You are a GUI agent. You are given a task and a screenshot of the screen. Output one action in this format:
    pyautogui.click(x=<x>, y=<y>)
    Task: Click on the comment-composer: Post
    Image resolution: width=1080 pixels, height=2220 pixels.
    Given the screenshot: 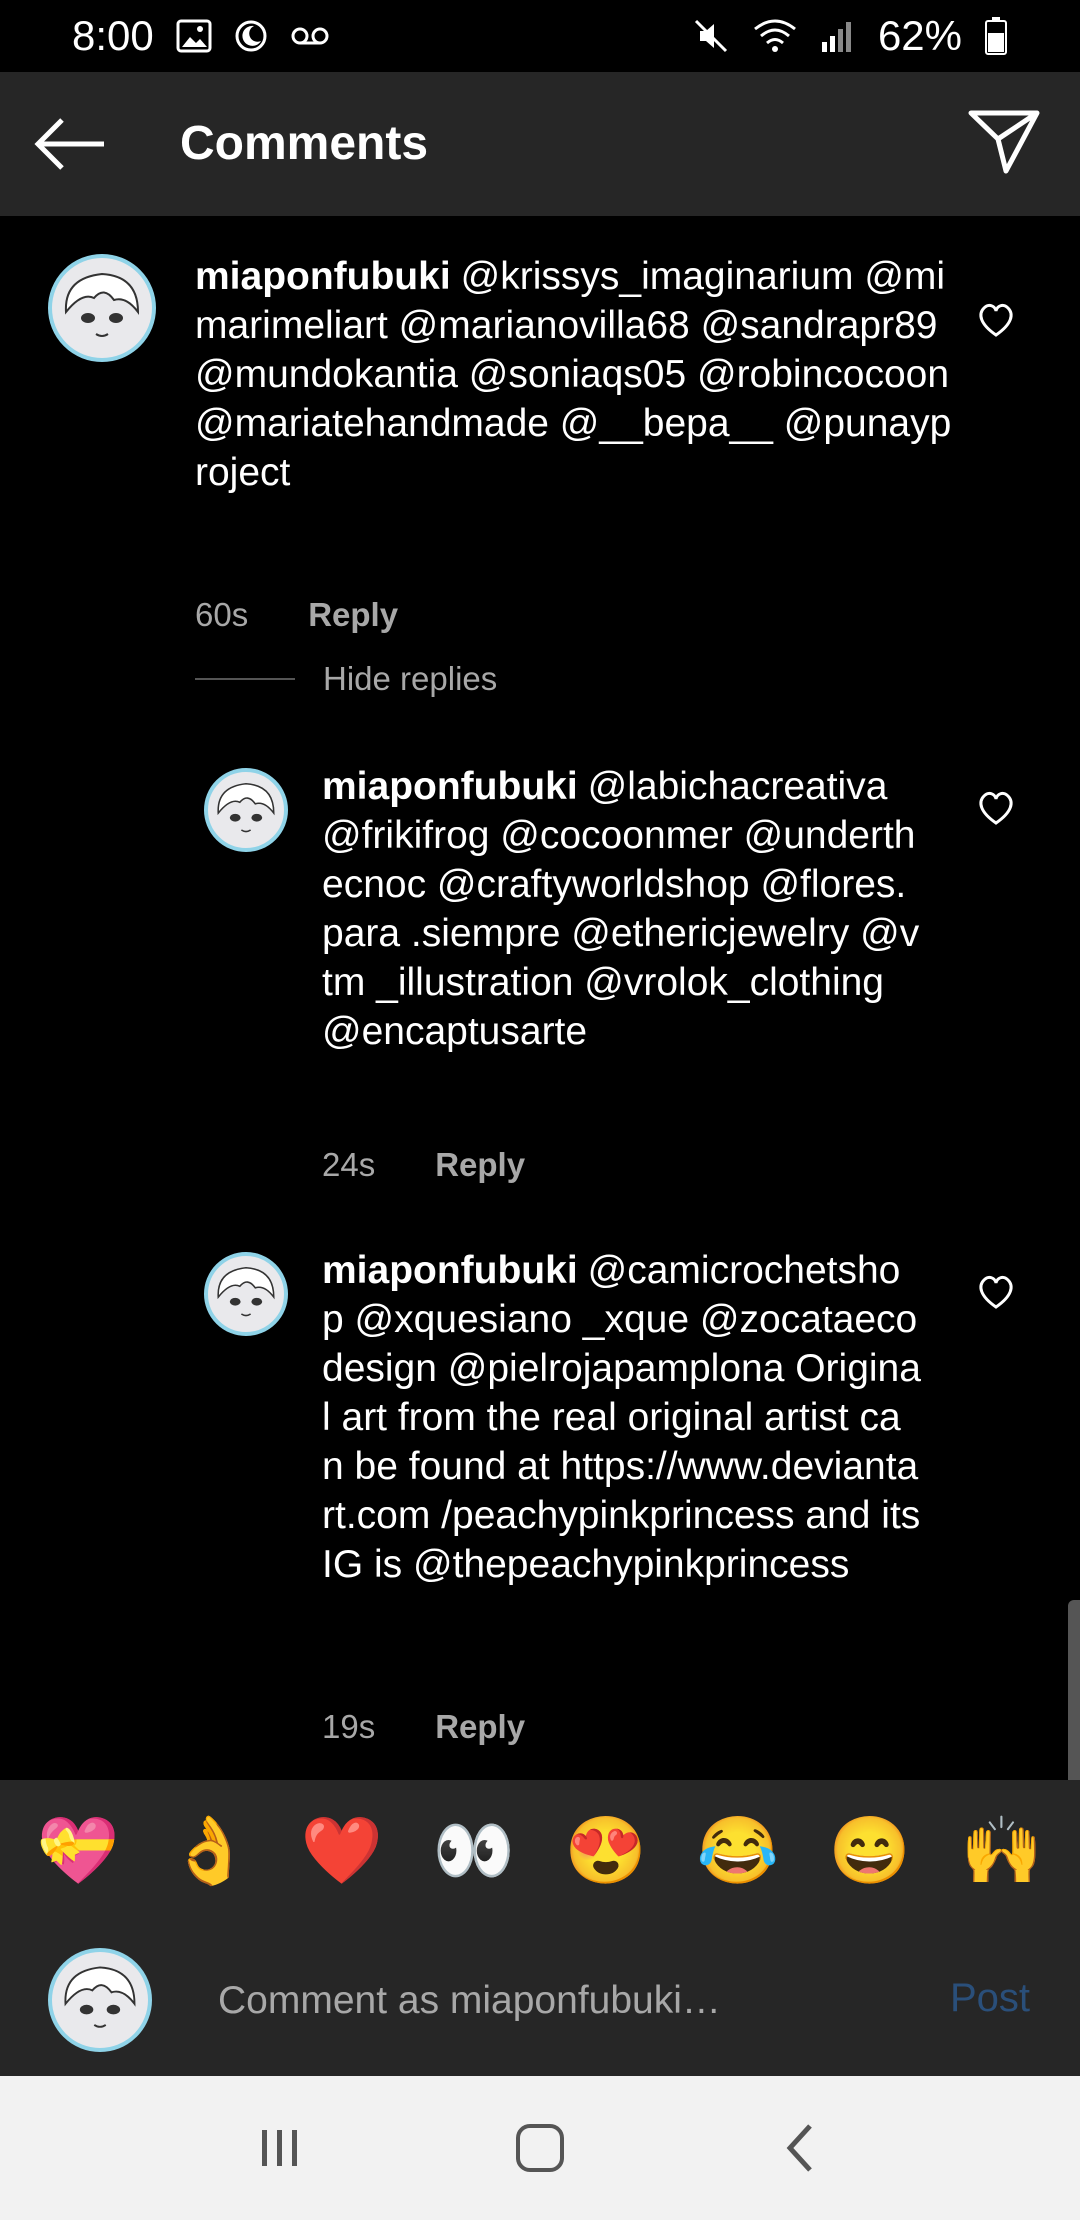 What is the action you would take?
    pyautogui.click(x=540, y=1998)
    